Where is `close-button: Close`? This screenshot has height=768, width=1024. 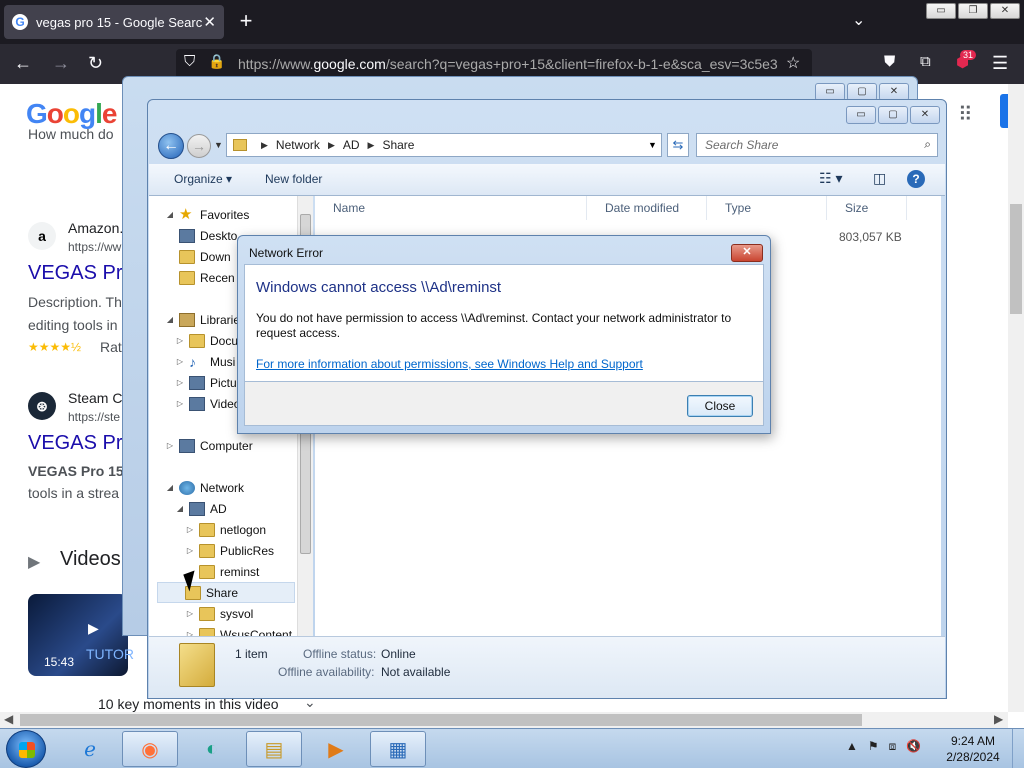
close-button: Close is located at coordinates (720, 406).